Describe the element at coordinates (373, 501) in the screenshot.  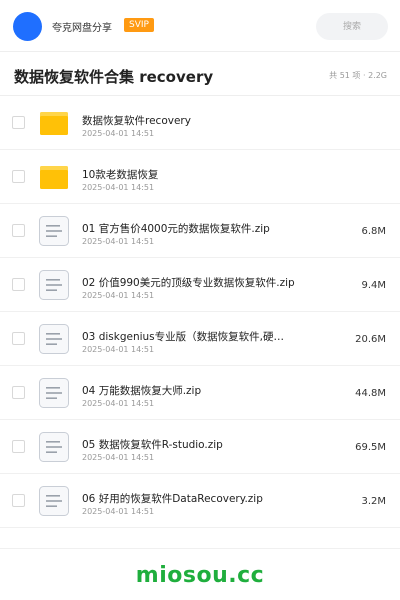
I see `file-size: 3.2M` at that location.